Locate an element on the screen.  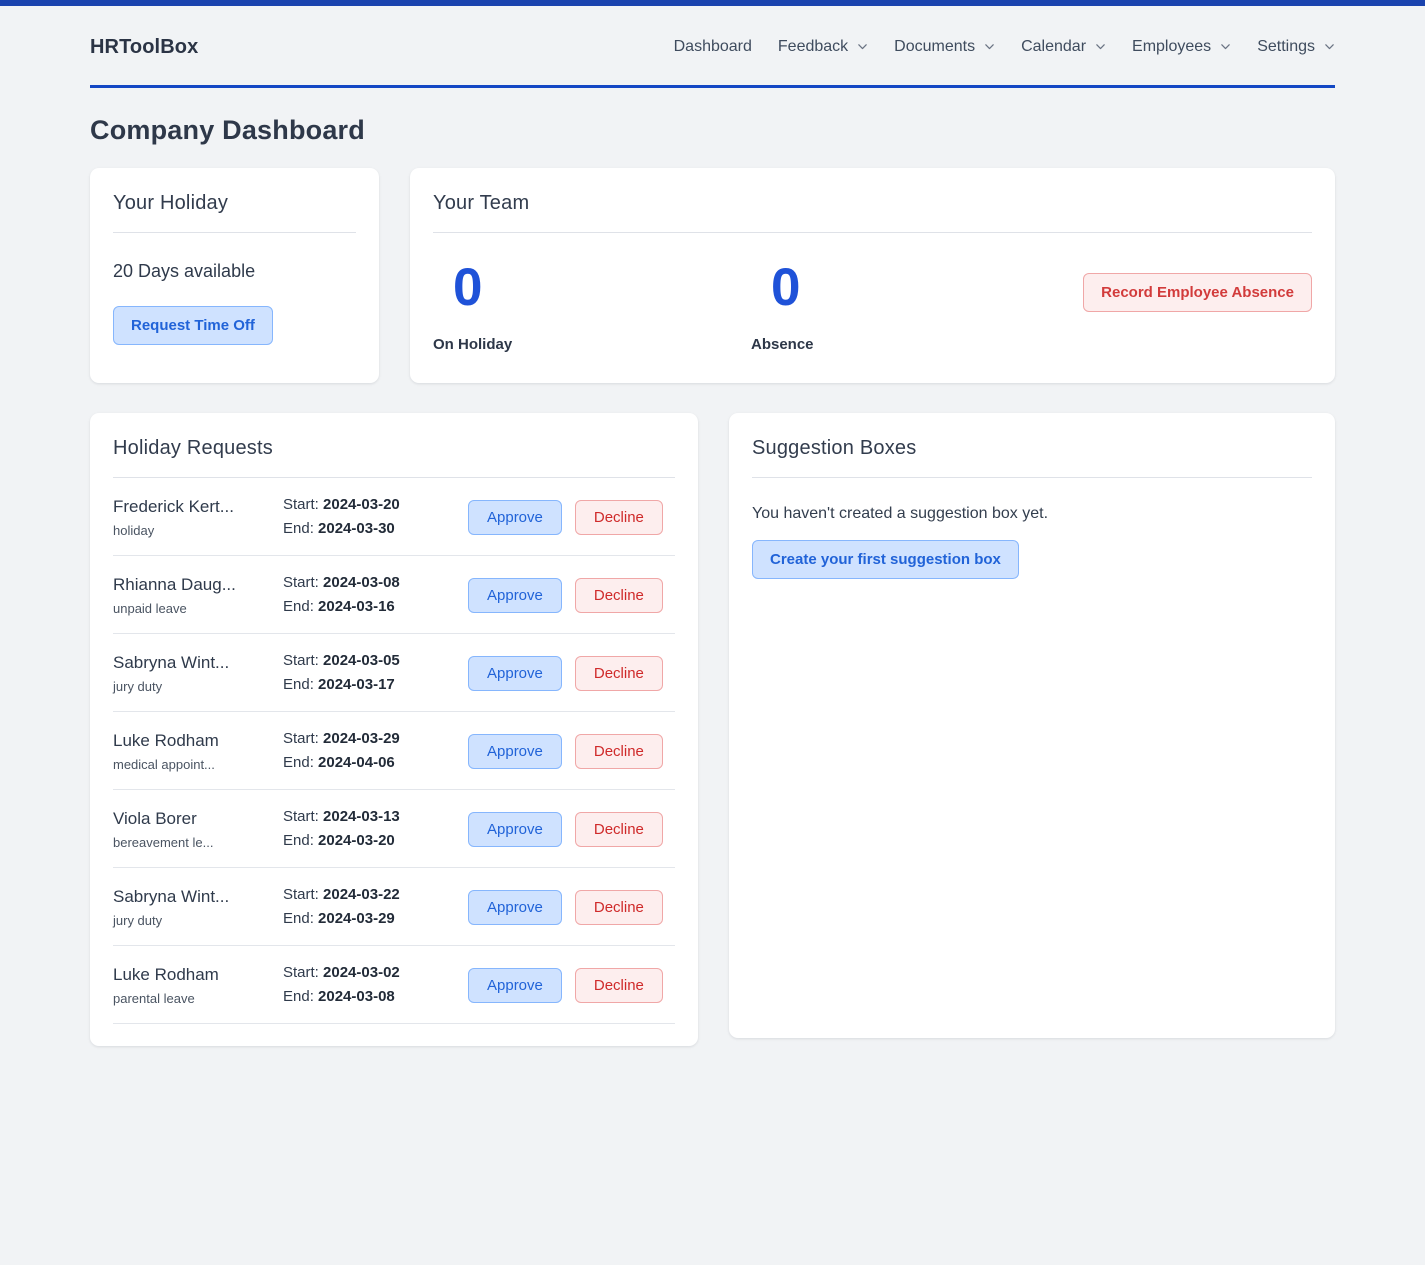
start-value: 2024-03-08 is located at coordinates (361, 582).